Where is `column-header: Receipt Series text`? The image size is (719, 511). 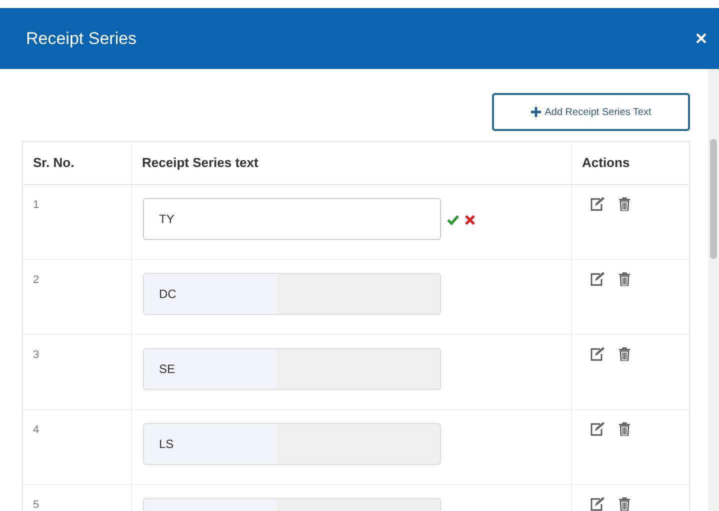
column-header: Receipt Series text is located at coordinates (200, 163).